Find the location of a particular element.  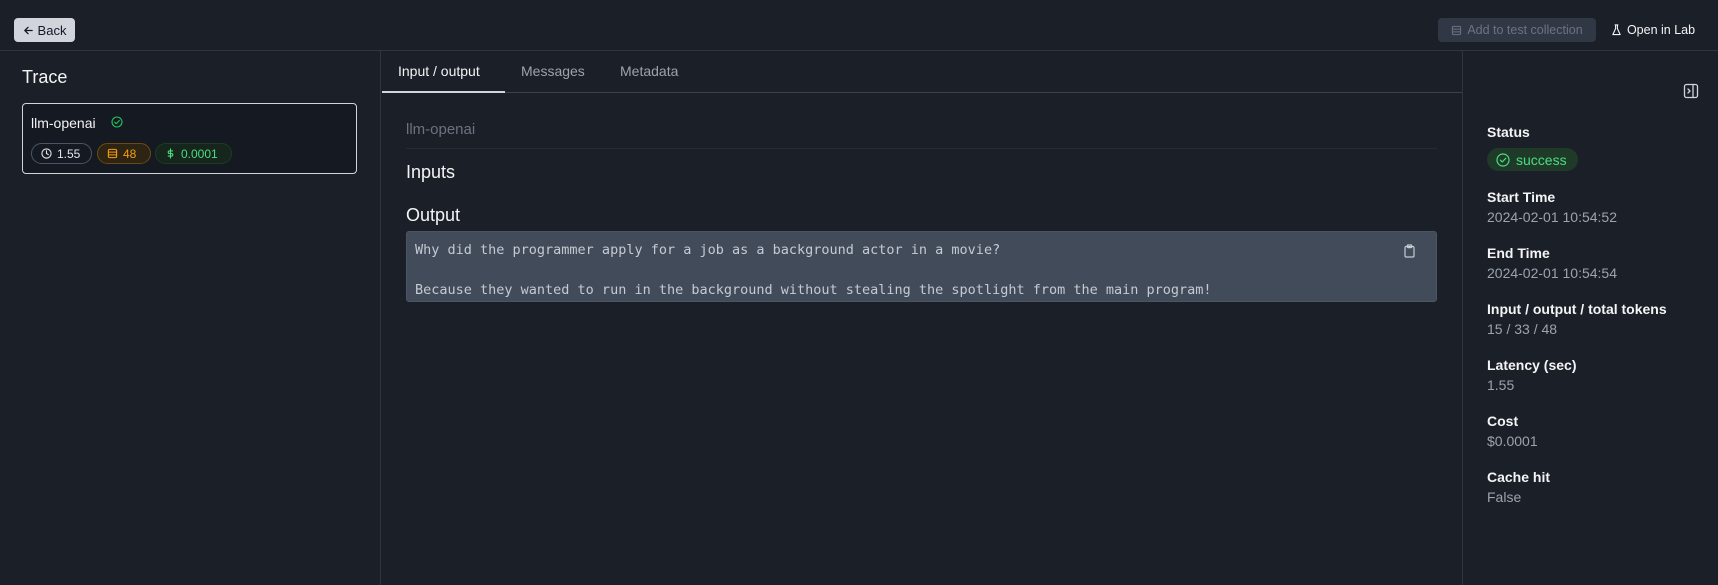

trace-item-name: llm-openai is located at coordinates (63, 123).